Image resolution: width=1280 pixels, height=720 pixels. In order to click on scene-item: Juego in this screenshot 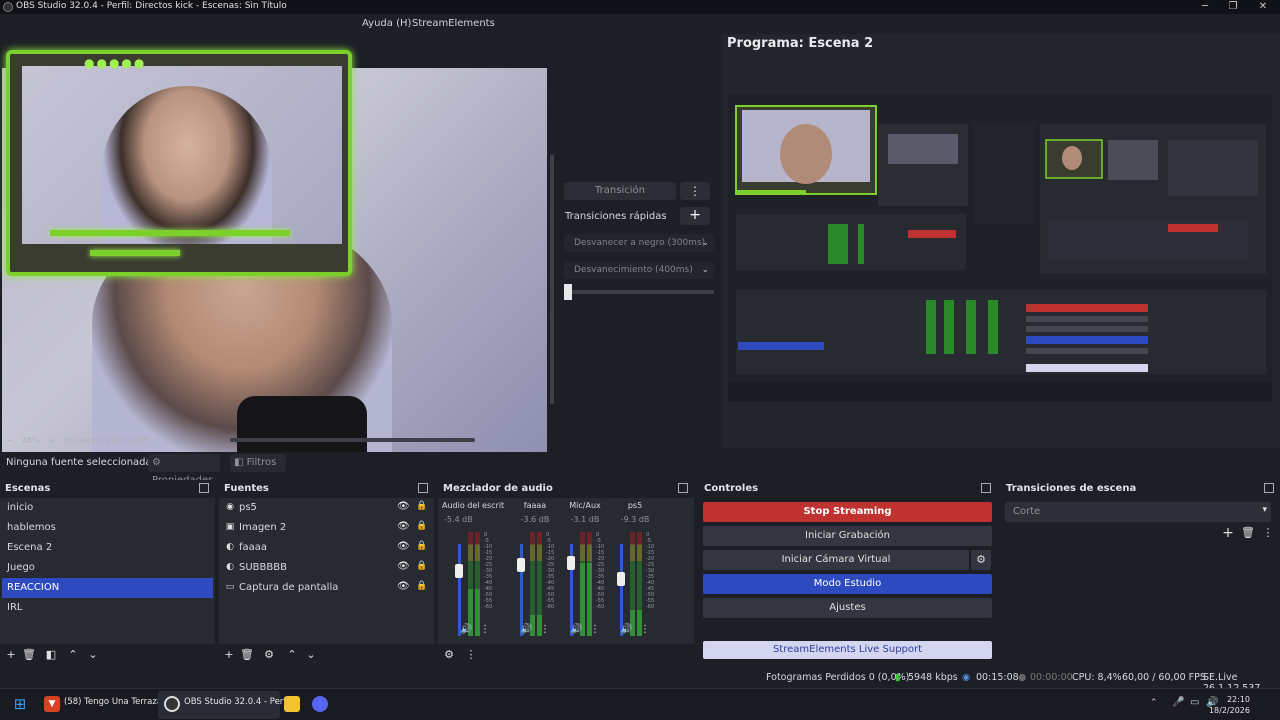, I will do `click(107, 568)`.